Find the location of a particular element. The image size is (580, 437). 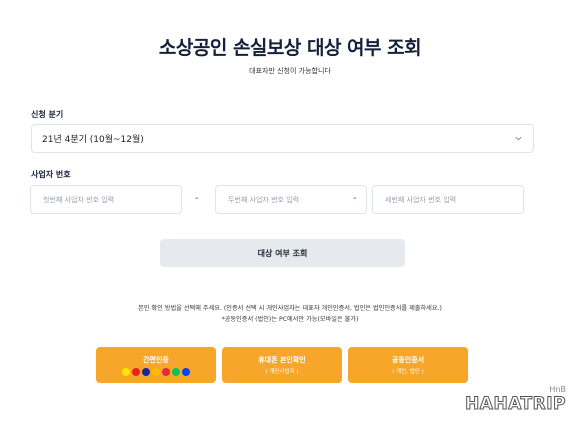

simple-auth-button: 간편인증 is located at coordinates (156, 365).